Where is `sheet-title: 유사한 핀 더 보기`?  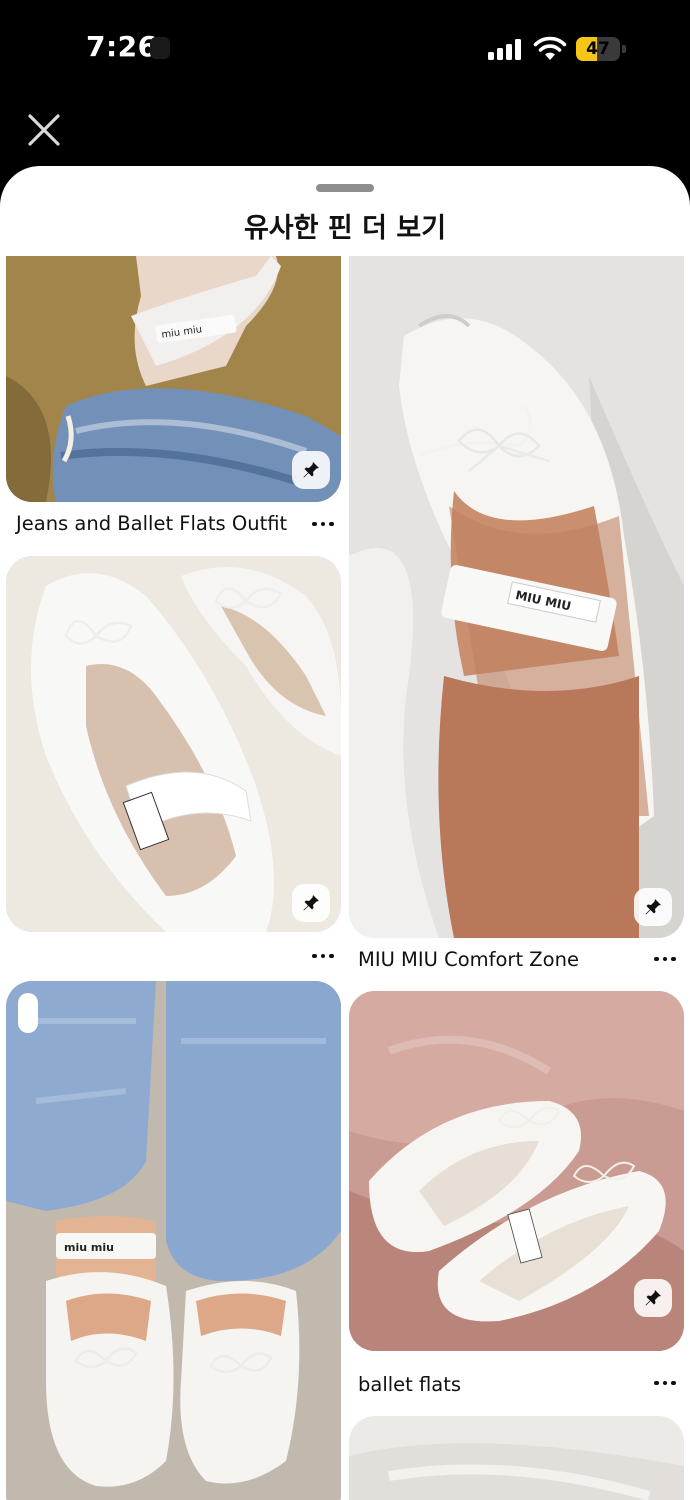 sheet-title: 유사한 핀 더 보기 is located at coordinates (345, 228).